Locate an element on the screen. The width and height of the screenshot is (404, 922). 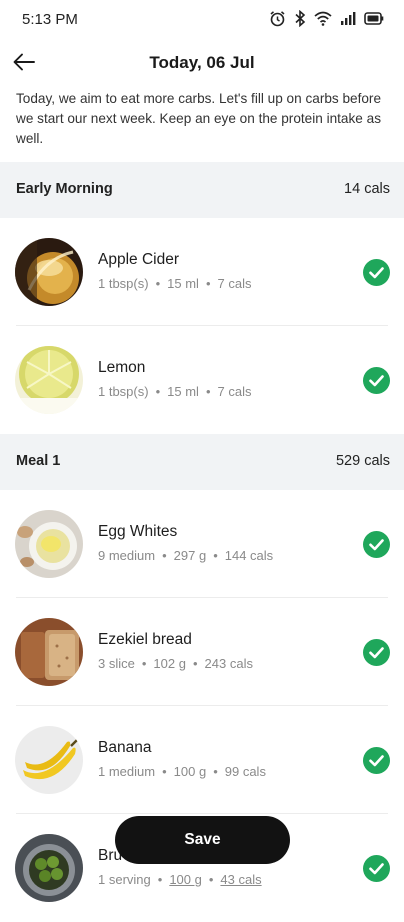
status-icons is located at coordinates (326, 18).